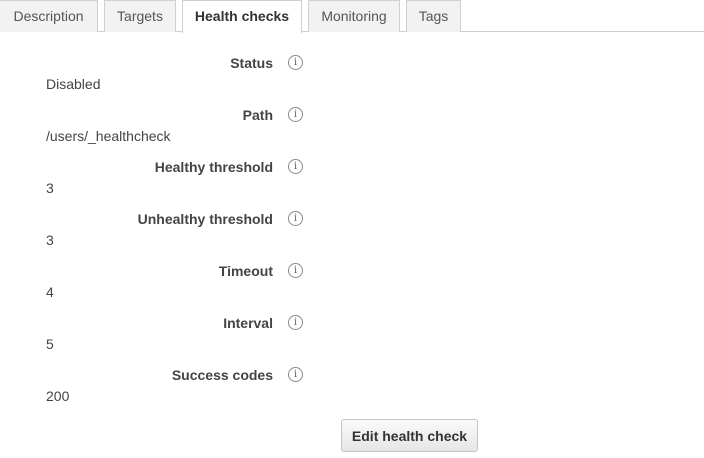  I want to click on interval-label: Interval, so click(248, 323).